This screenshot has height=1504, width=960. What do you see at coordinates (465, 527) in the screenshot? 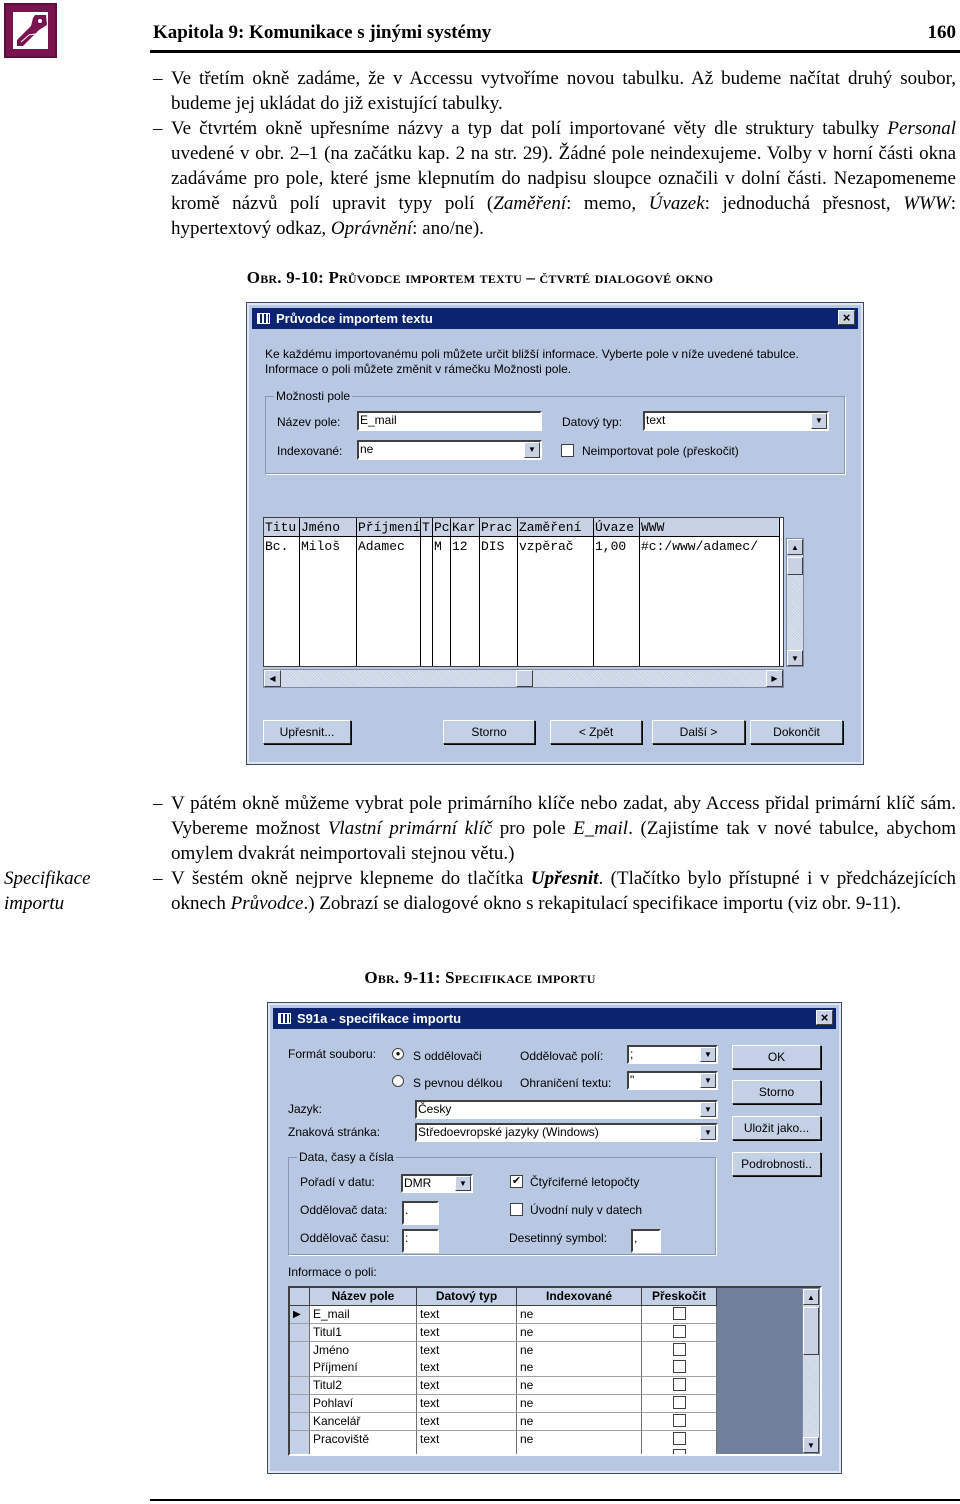
I see `column-header: Kar` at bounding box center [465, 527].